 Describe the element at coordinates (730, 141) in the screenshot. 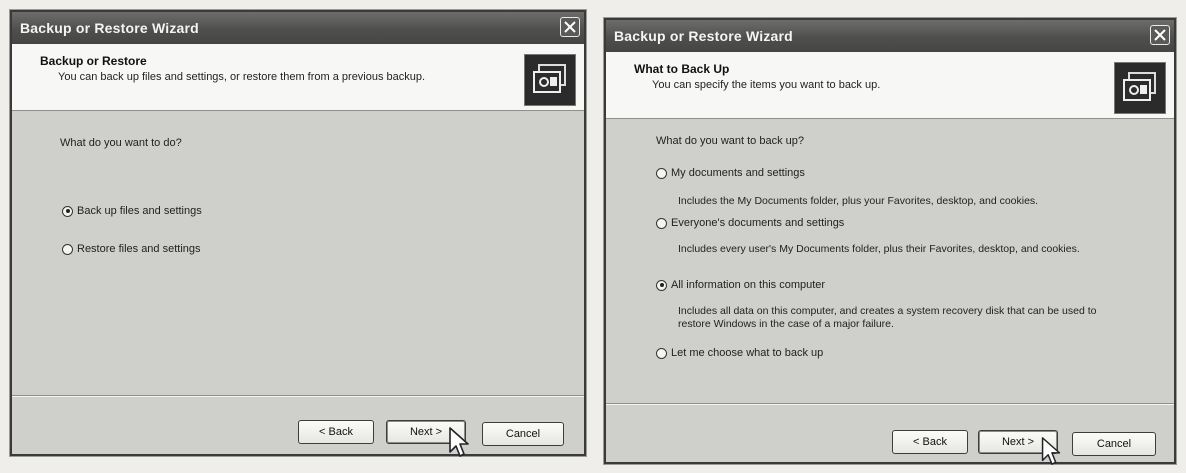

I see `question-label: What do you want to back up?` at that location.